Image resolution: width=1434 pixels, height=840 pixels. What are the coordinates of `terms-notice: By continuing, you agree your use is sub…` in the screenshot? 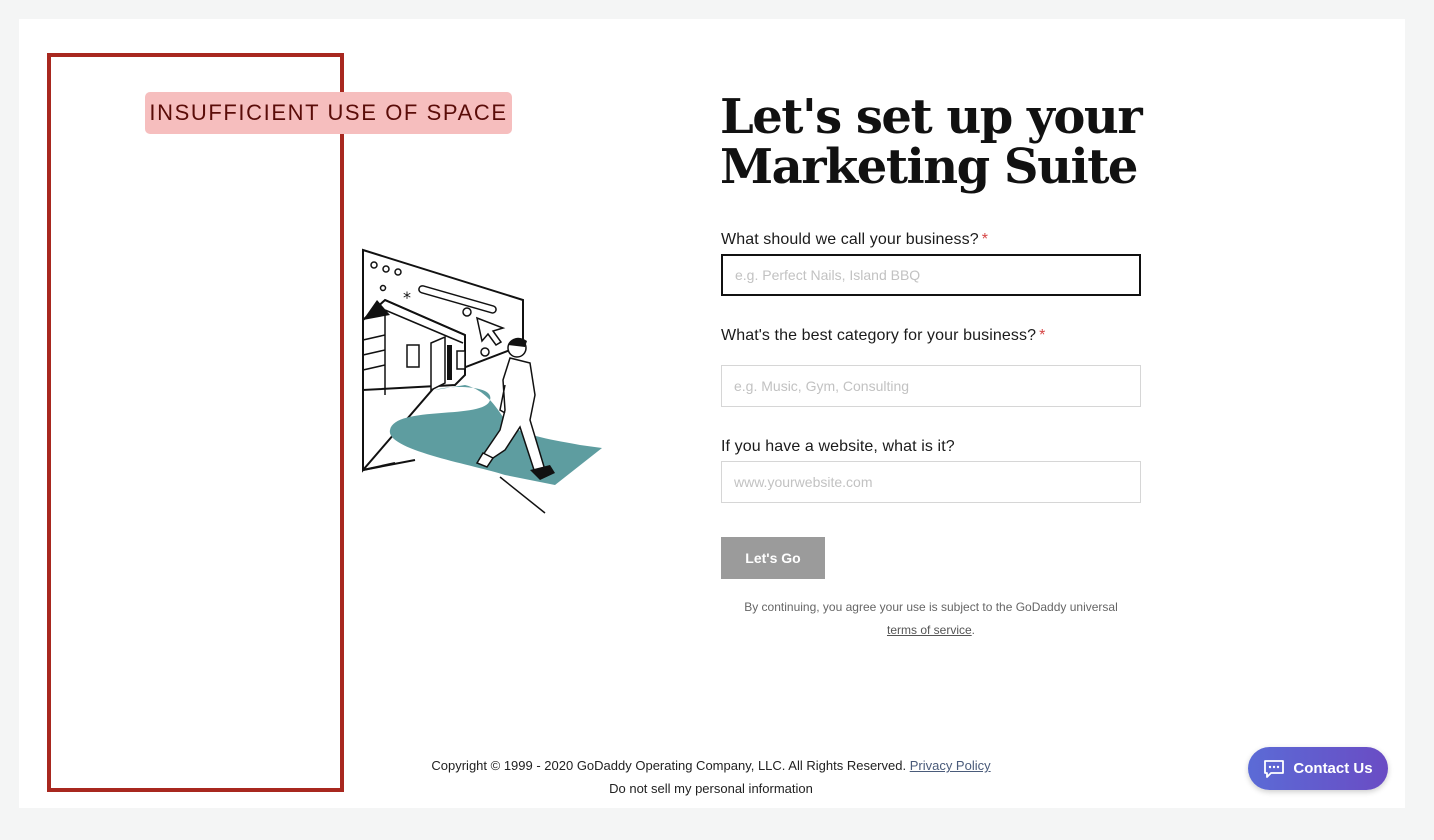 It's located at (931, 619).